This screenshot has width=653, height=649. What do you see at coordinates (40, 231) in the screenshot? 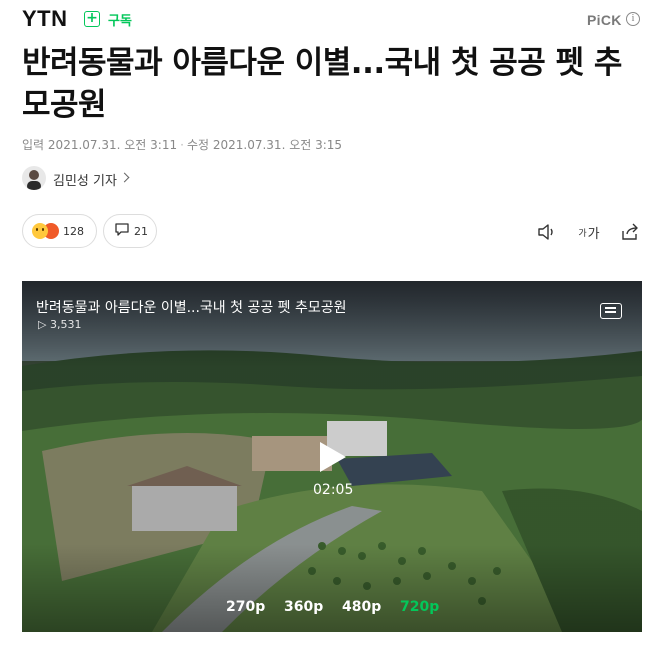
I see `smile-emoji-icon` at bounding box center [40, 231].